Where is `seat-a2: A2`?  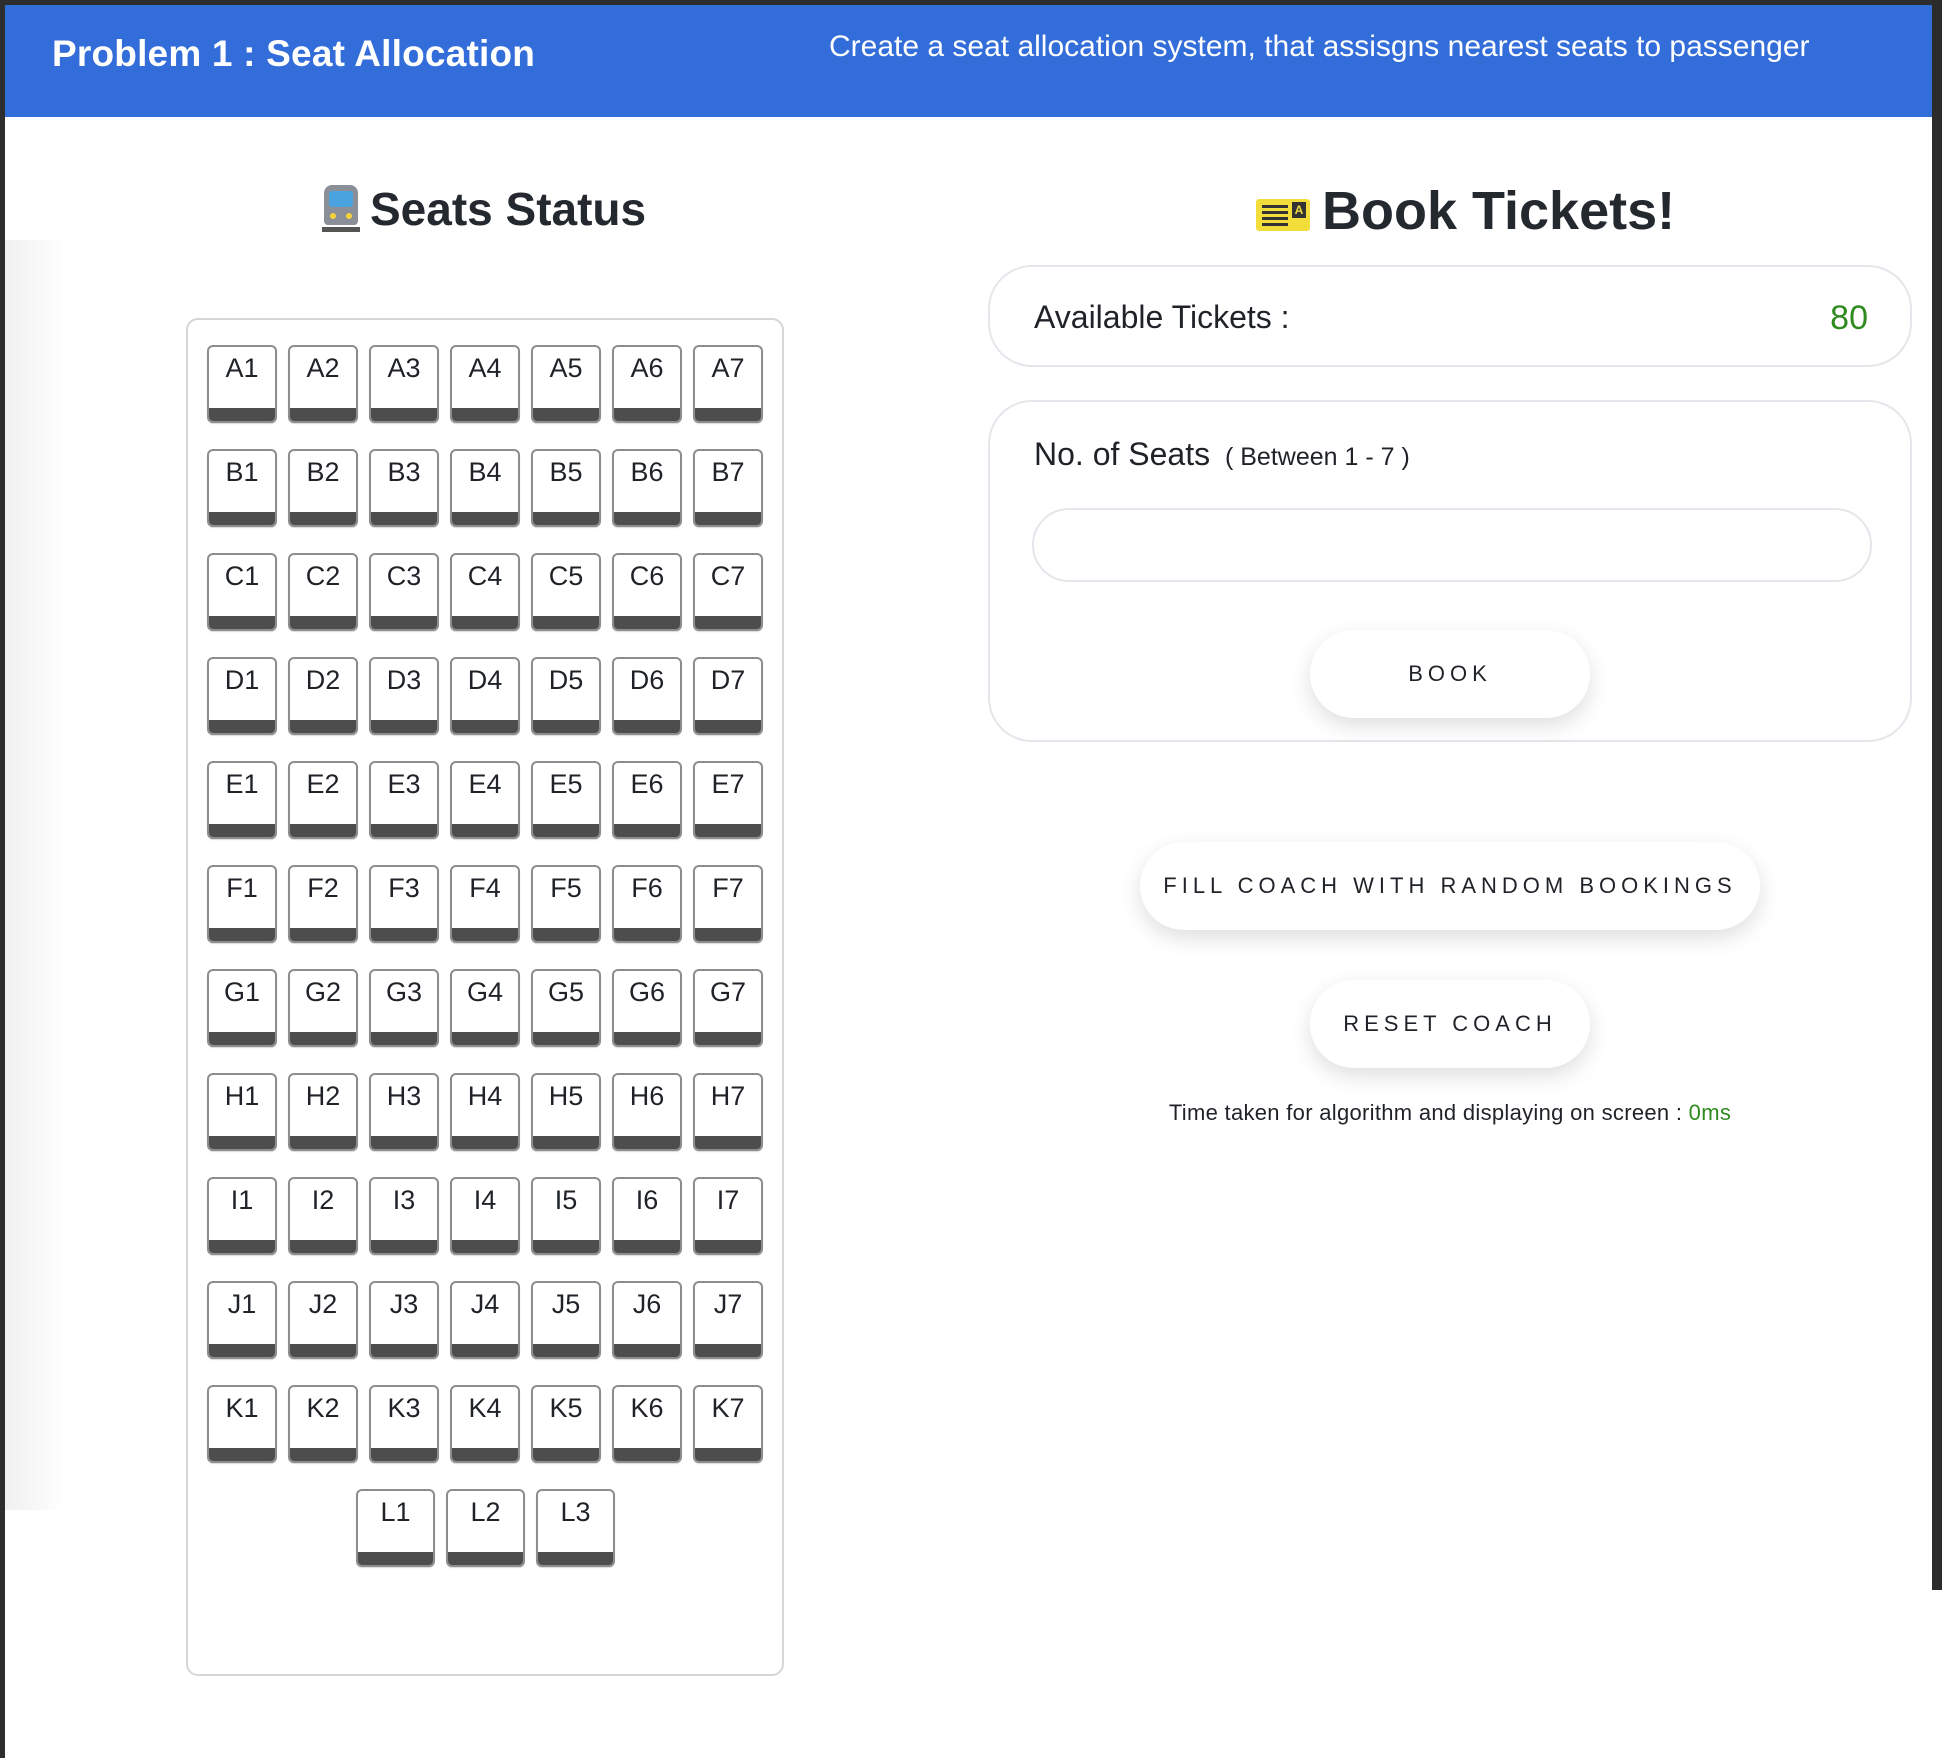 seat-a2: A2 is located at coordinates (323, 384).